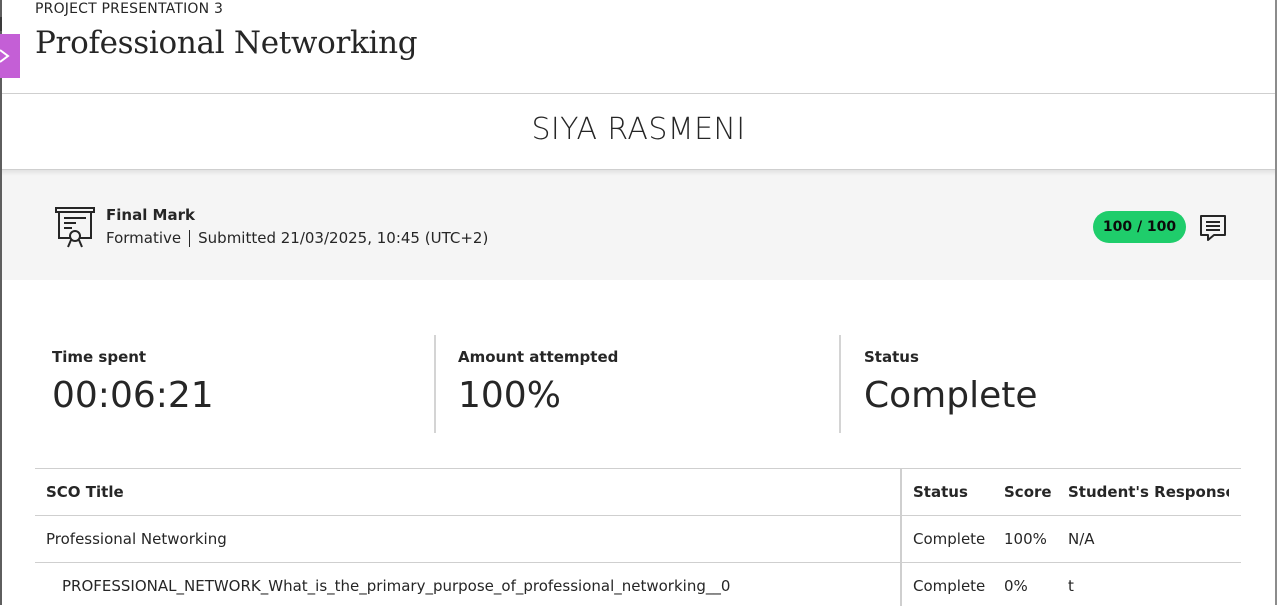 The width and height of the screenshot is (1277, 606). What do you see at coordinates (1235, 492) in the screenshot?
I see `column-header-overflow` at bounding box center [1235, 492].